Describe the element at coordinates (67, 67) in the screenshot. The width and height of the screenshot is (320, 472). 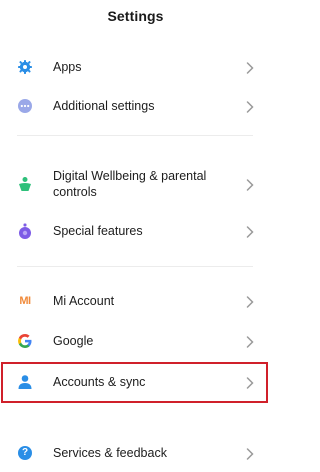
I see `settings-item-label: Apps` at that location.